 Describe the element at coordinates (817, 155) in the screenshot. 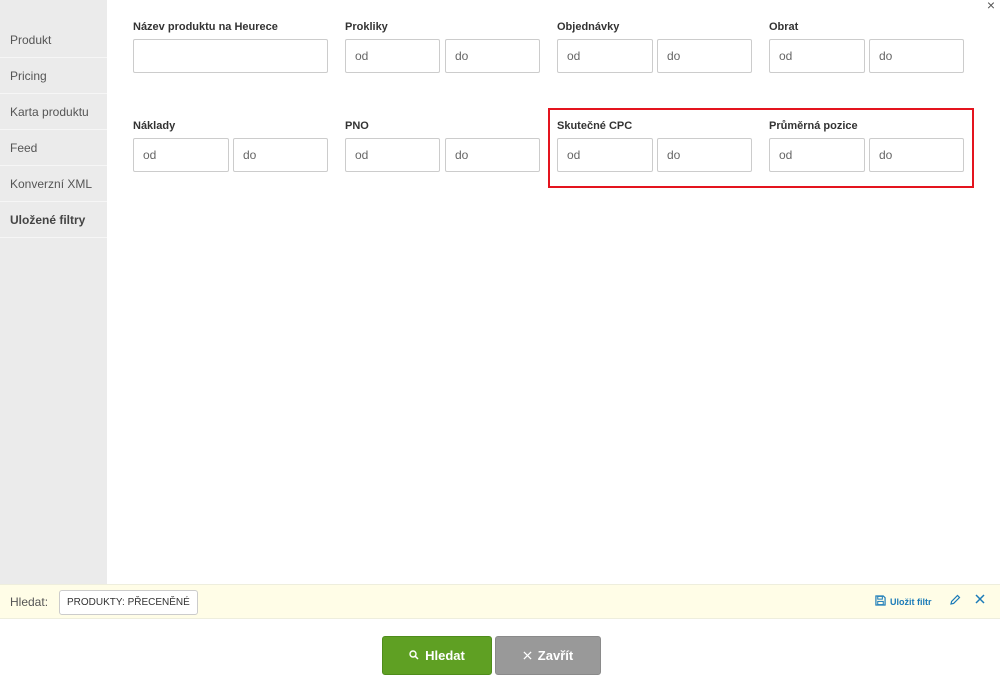

I see `pozice-from-input: od` at that location.